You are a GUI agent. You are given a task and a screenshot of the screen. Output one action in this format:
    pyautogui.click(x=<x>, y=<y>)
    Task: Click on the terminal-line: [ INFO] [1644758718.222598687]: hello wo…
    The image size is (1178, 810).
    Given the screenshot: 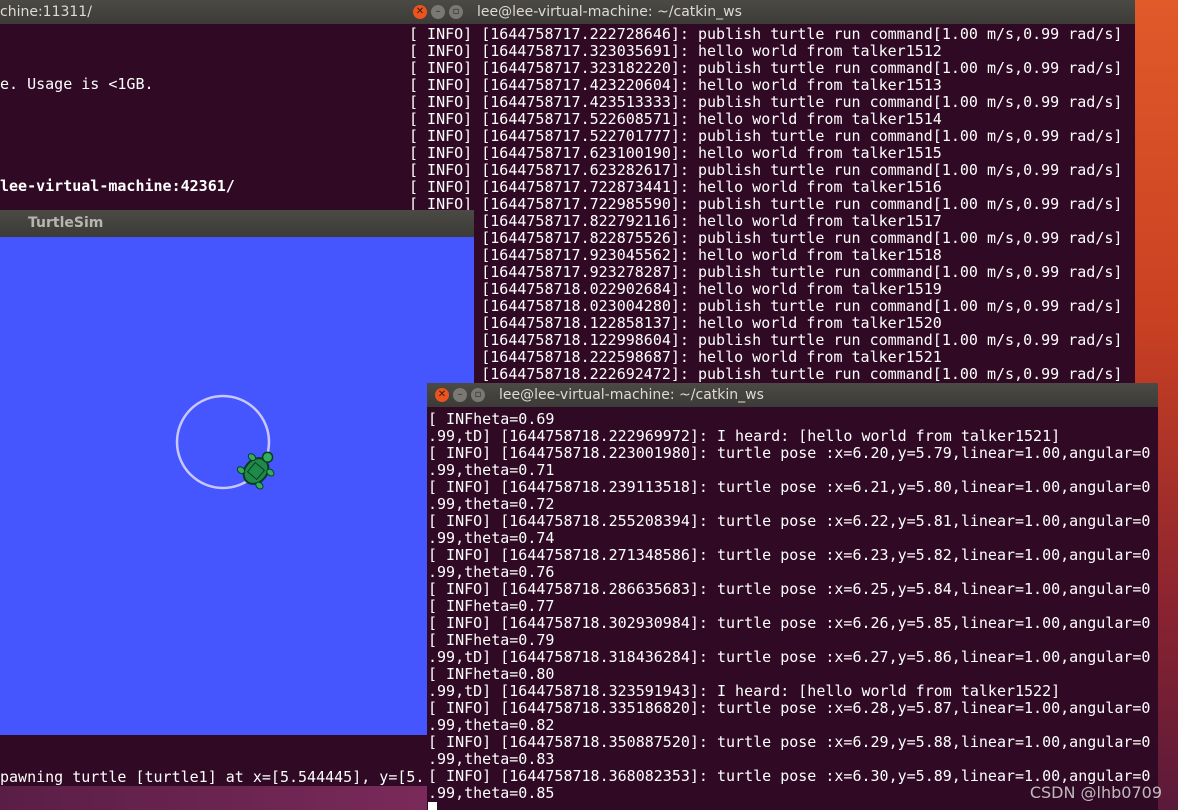 What is the action you would take?
    pyautogui.click(x=675, y=357)
    